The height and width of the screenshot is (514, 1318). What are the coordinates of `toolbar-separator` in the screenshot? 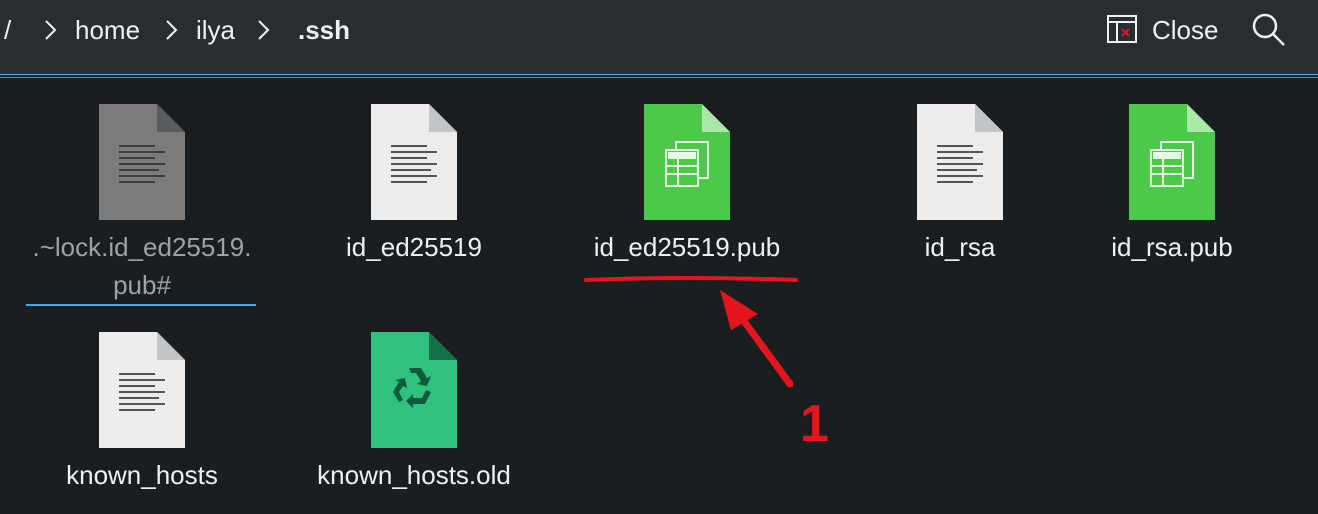 It's located at (659, 76).